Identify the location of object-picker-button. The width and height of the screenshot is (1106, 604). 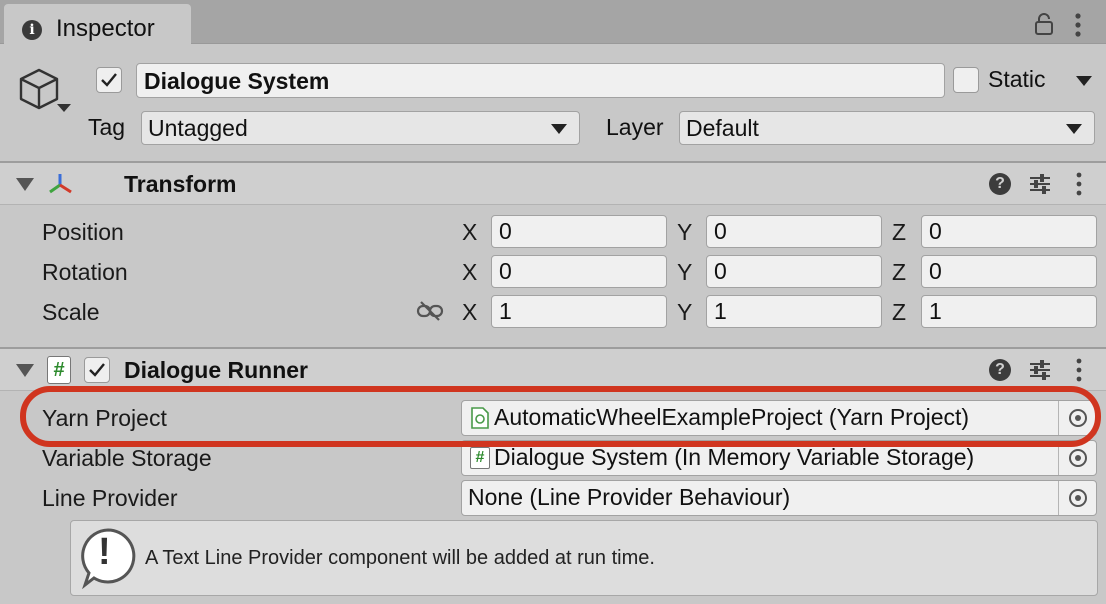
(1077, 498).